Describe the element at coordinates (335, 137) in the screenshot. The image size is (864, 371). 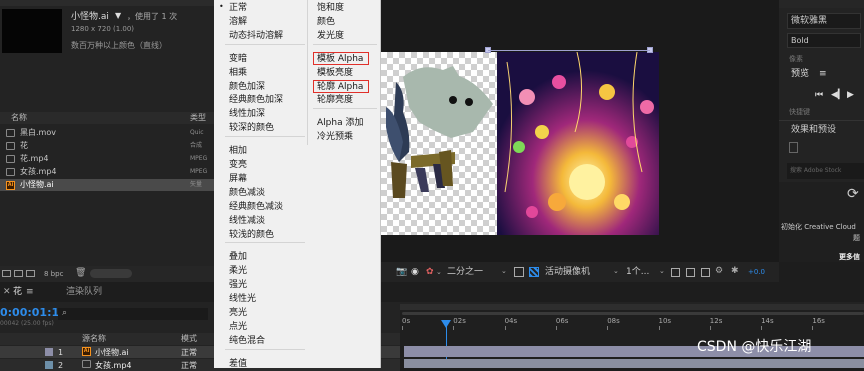
I see `blend-mode-item: 冷光预乘` at that location.